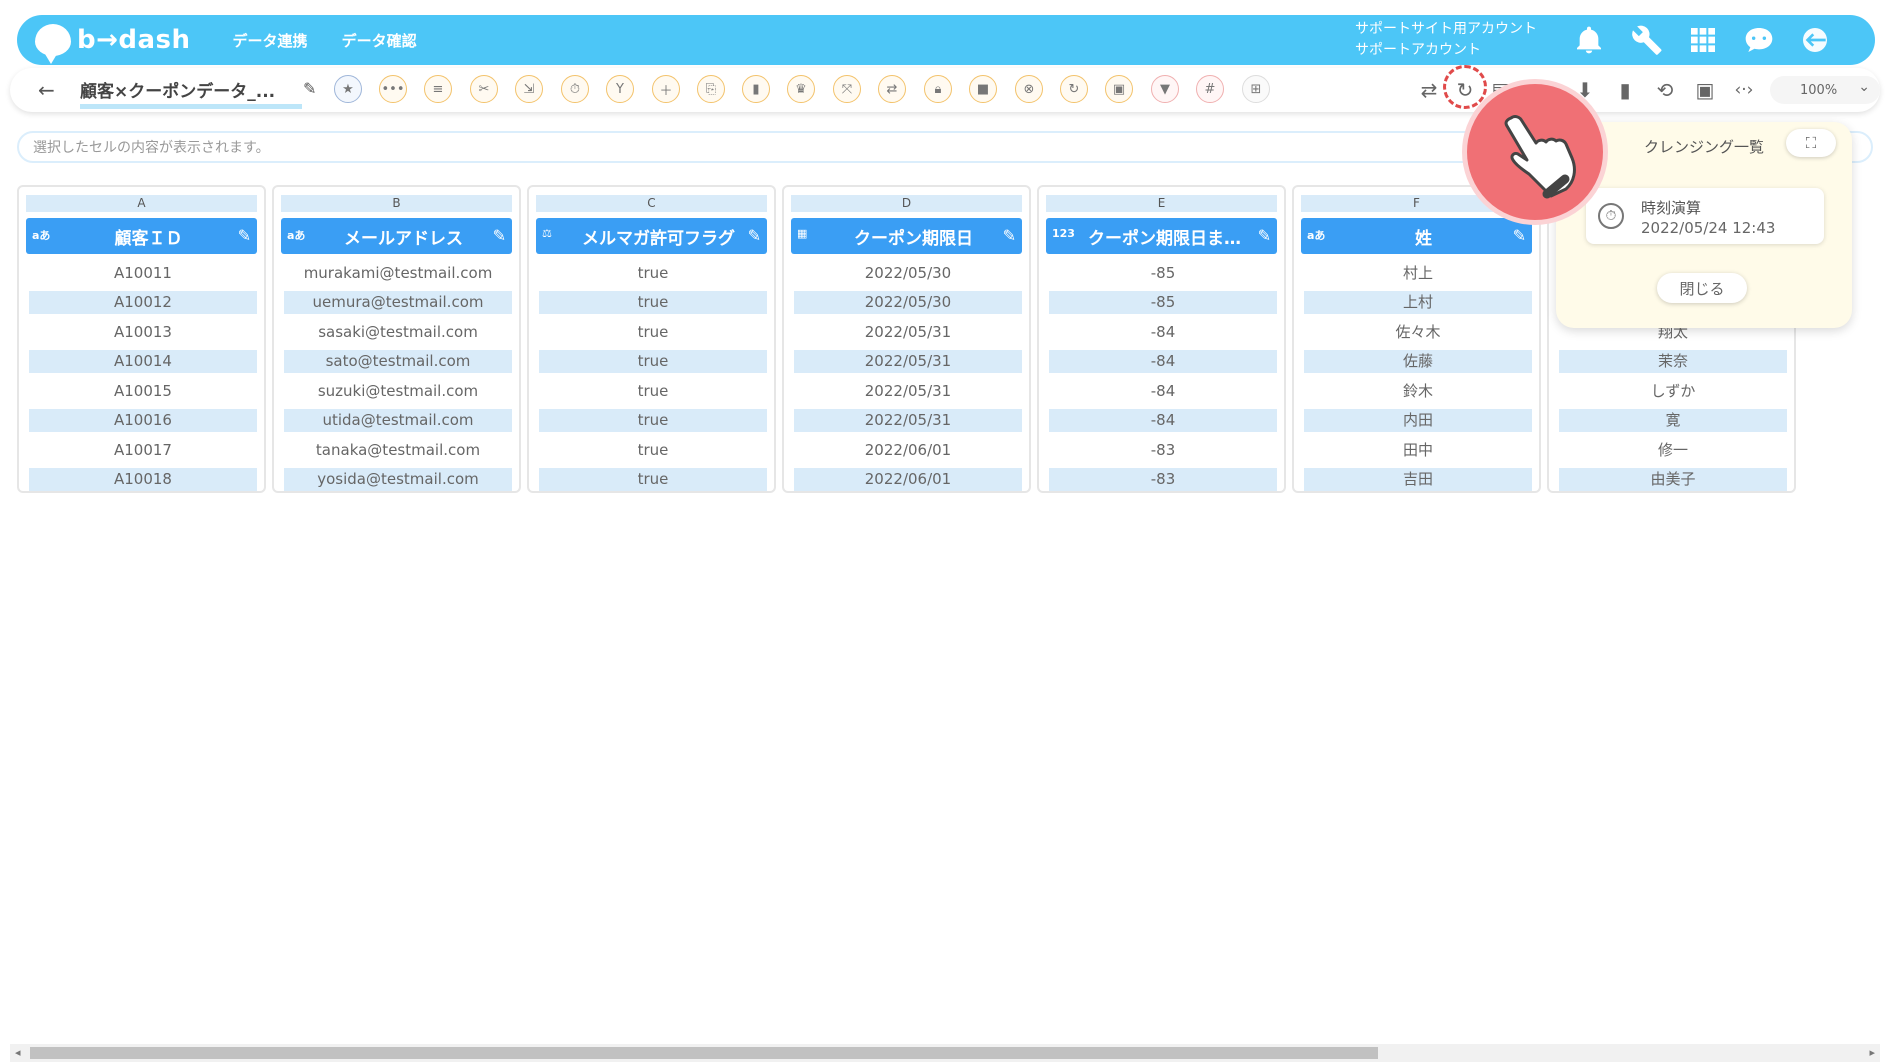  What do you see at coordinates (711, 89) in the screenshot?
I see `copy-icon: ⎘` at bounding box center [711, 89].